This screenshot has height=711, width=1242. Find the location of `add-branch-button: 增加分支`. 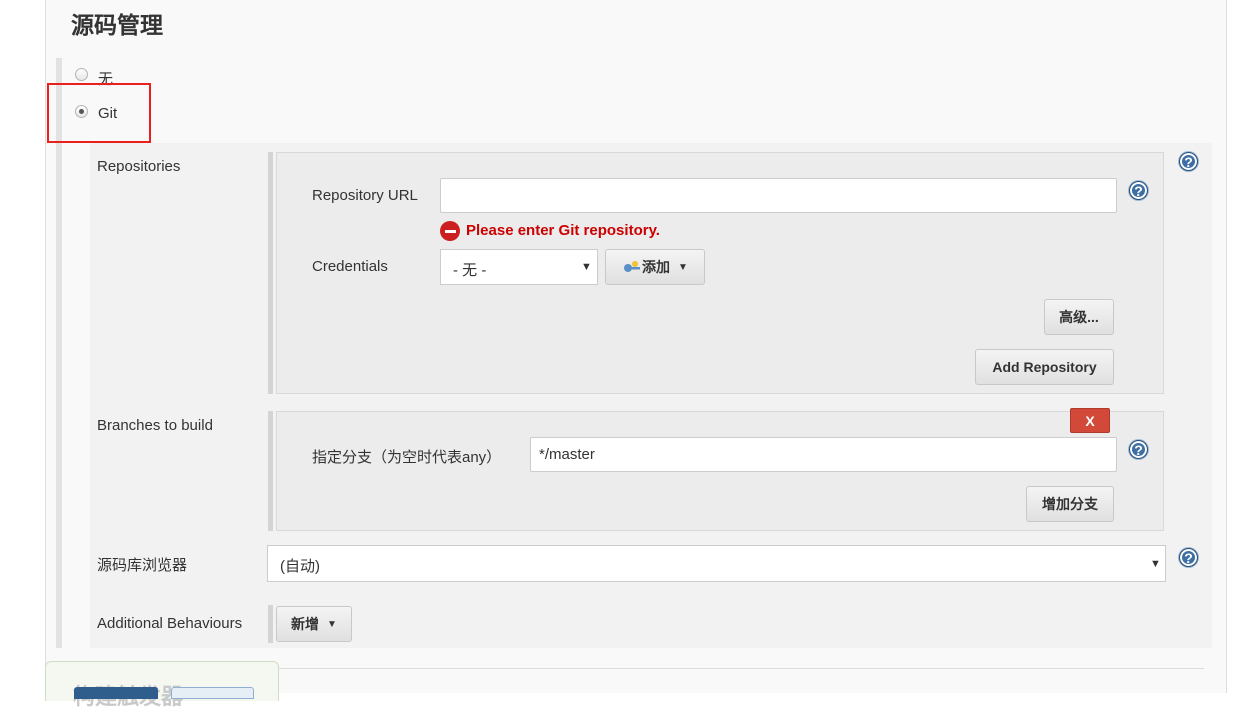

add-branch-button: 增加分支 is located at coordinates (1070, 504).